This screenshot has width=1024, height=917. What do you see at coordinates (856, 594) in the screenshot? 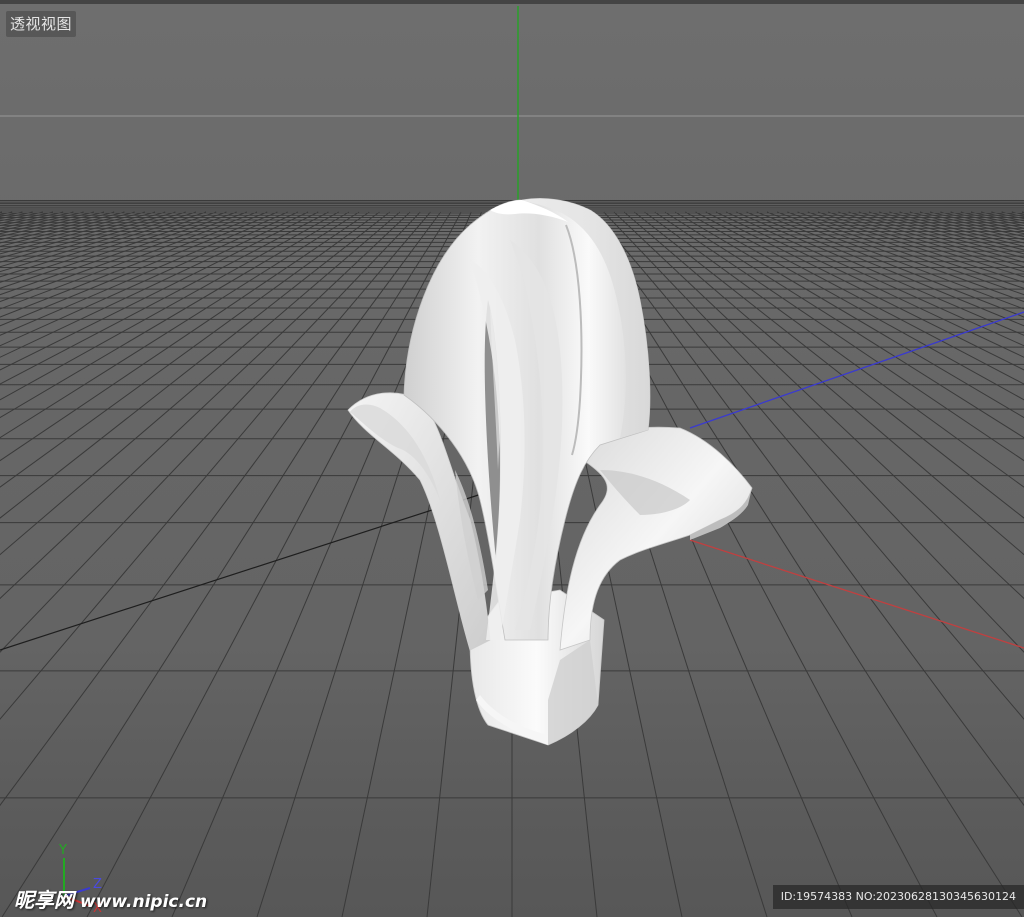
I see `x-axis-line` at bounding box center [856, 594].